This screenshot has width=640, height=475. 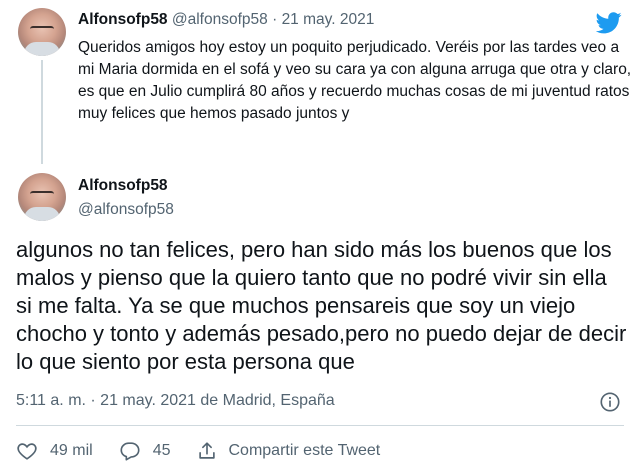 I want to click on reply-button: 45, so click(x=145, y=451).